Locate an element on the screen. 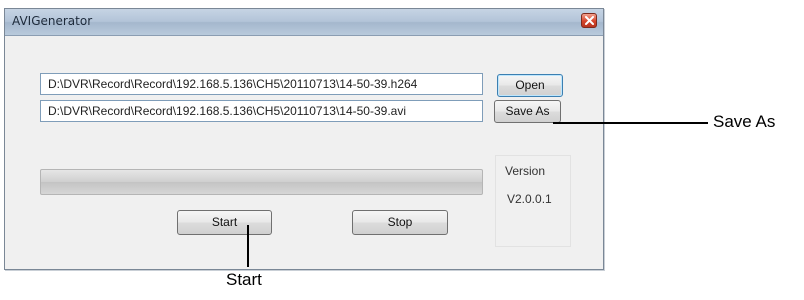 This screenshot has height=300, width=804. start-callout-label: Start is located at coordinates (244, 279).